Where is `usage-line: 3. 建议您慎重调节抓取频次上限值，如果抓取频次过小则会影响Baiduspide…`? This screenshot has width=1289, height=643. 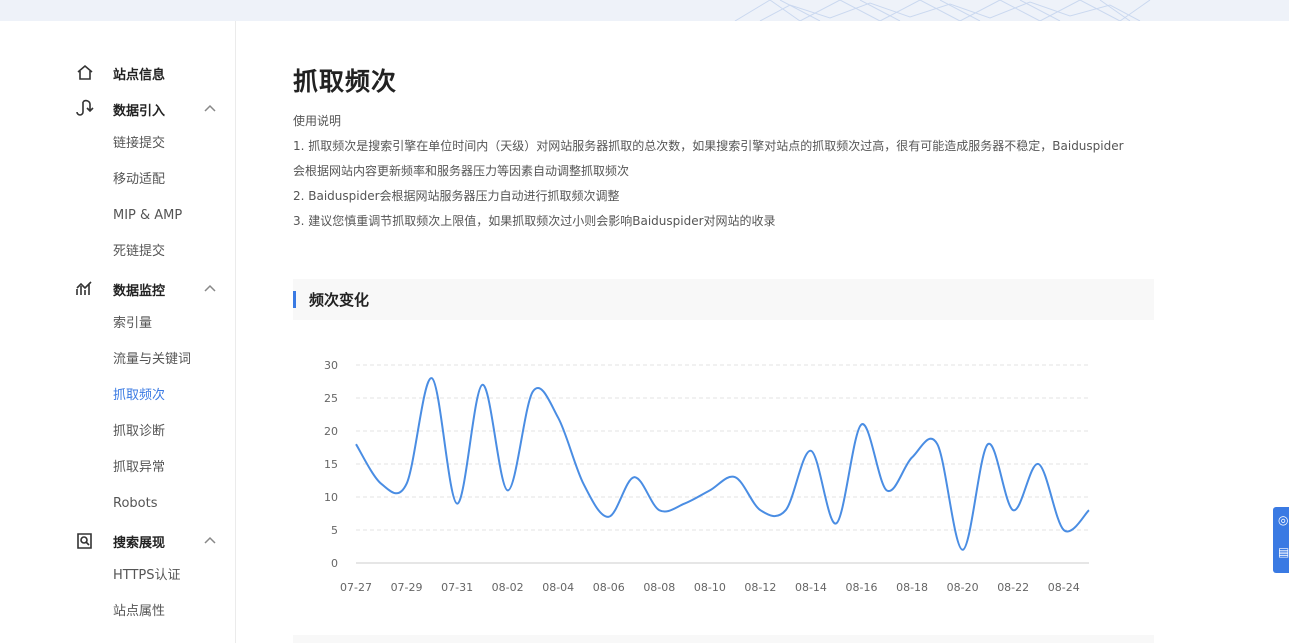
usage-line: 3. 建议您慎重调节抓取频次上限值，如果抓取频次过小则会影响Baiduspide… is located at coordinates (534, 221).